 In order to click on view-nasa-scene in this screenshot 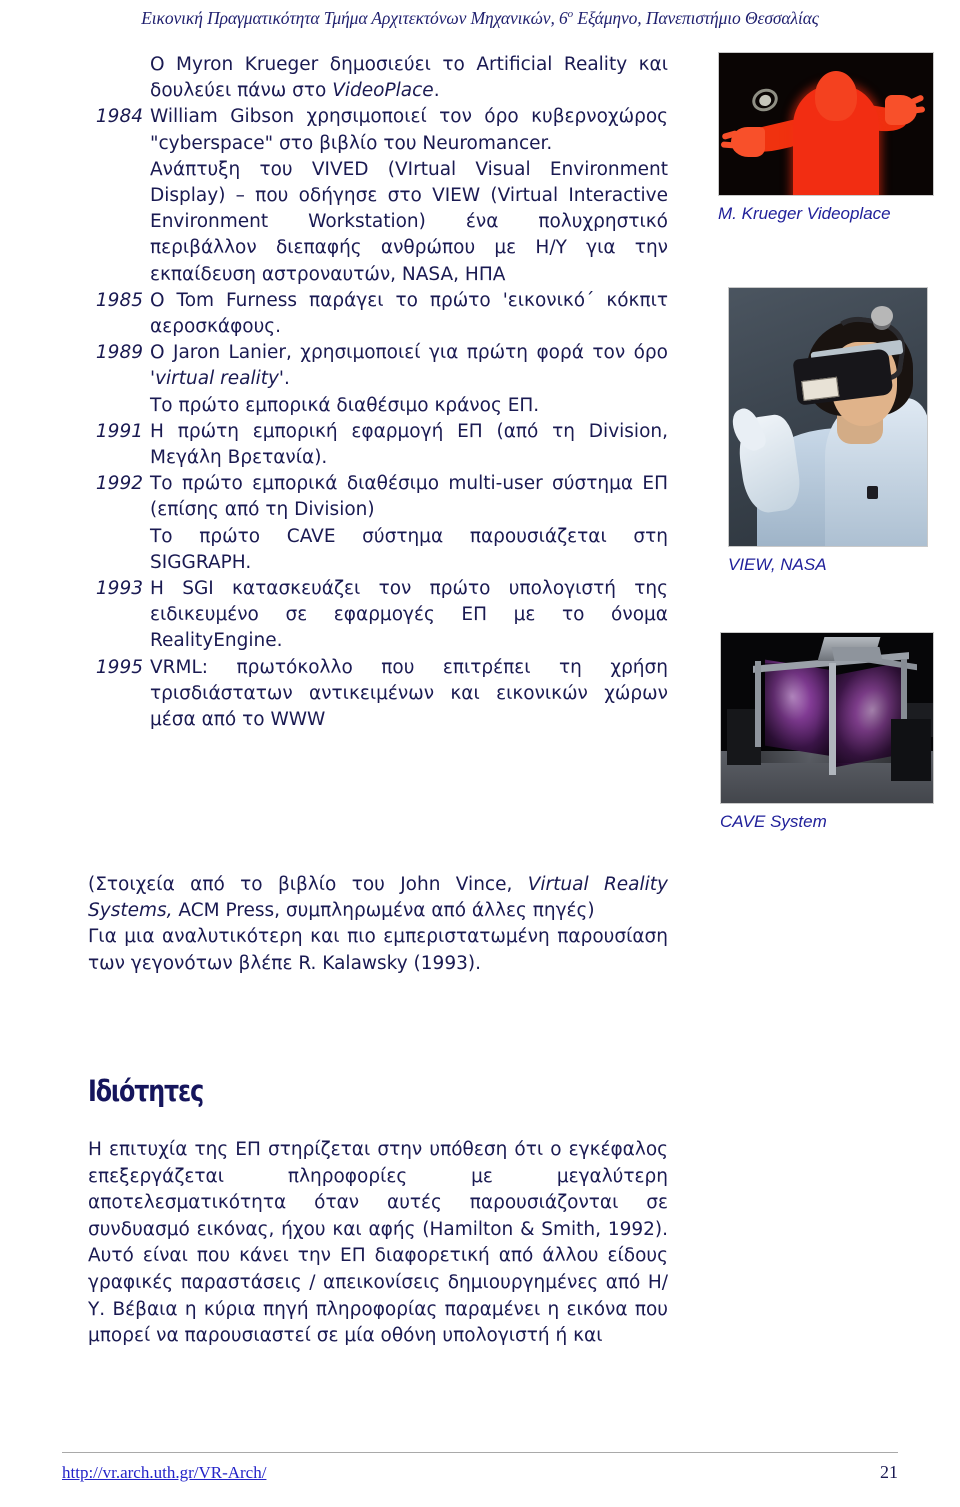, I will do `click(828, 417)`.